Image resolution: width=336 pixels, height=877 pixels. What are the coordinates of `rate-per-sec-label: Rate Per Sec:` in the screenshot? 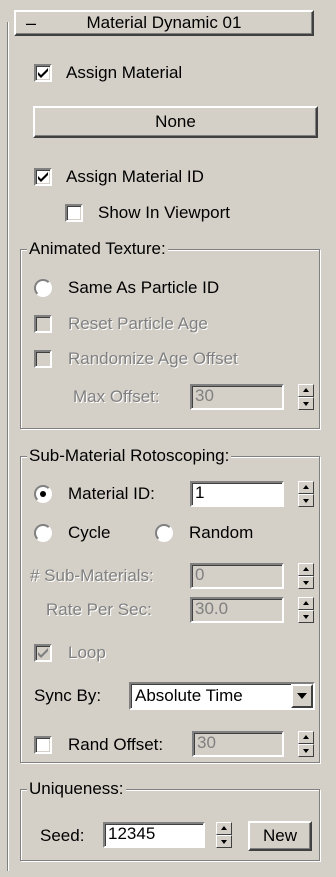 It's located at (99, 609).